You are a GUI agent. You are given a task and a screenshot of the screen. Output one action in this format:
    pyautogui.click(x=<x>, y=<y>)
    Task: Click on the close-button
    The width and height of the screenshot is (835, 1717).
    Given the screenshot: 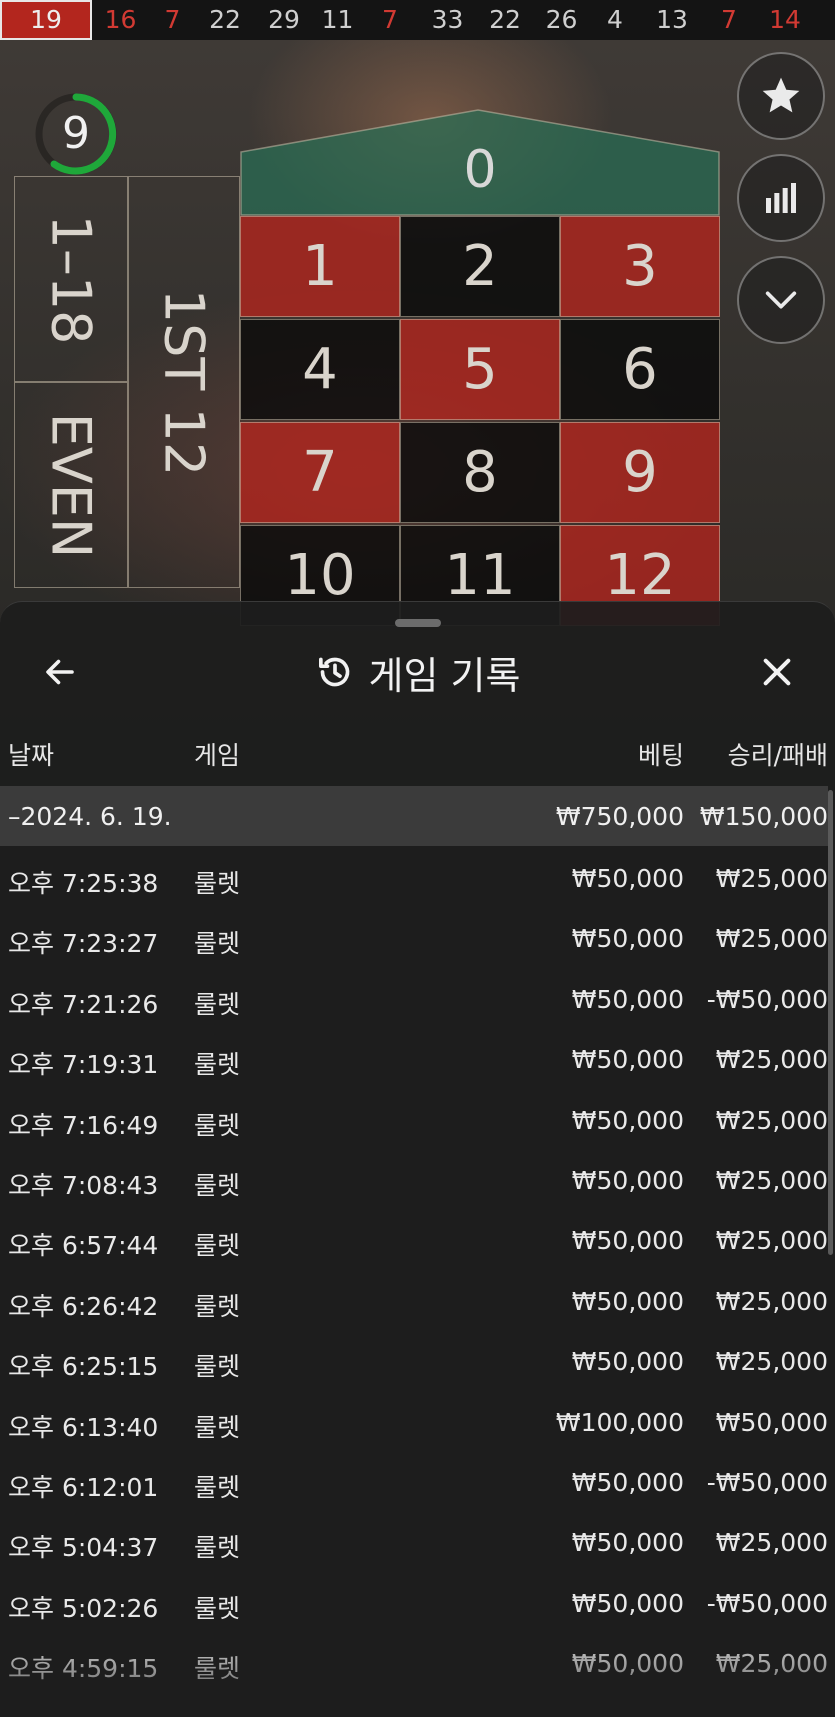 What is the action you would take?
    pyautogui.click(x=777, y=672)
    